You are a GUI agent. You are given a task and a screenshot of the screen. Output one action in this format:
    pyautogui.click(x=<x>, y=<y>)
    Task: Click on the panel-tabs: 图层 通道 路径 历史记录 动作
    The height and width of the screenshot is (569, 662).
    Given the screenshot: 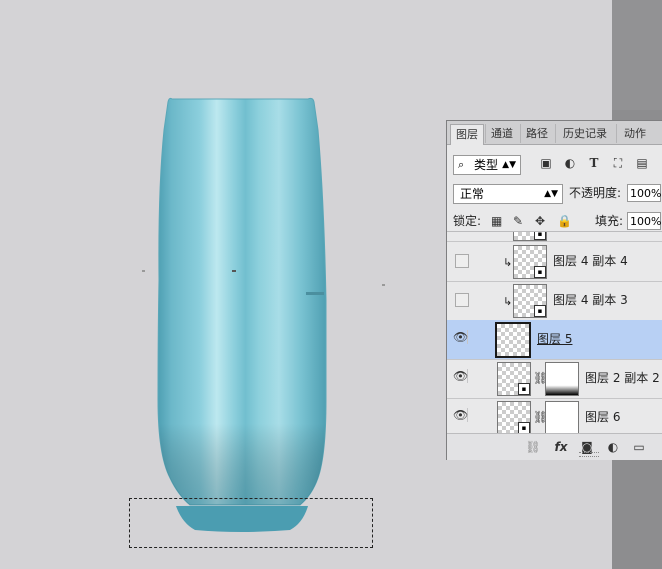 What is the action you would take?
    pyautogui.click(x=554, y=133)
    